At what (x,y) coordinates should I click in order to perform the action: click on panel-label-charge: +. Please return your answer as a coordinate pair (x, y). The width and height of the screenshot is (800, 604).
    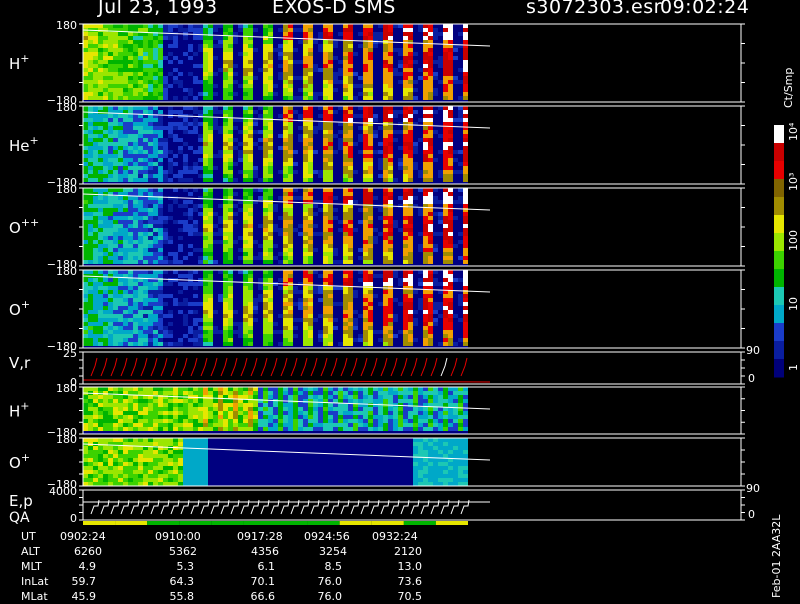
    Looking at the image, I should click on (34, 140).